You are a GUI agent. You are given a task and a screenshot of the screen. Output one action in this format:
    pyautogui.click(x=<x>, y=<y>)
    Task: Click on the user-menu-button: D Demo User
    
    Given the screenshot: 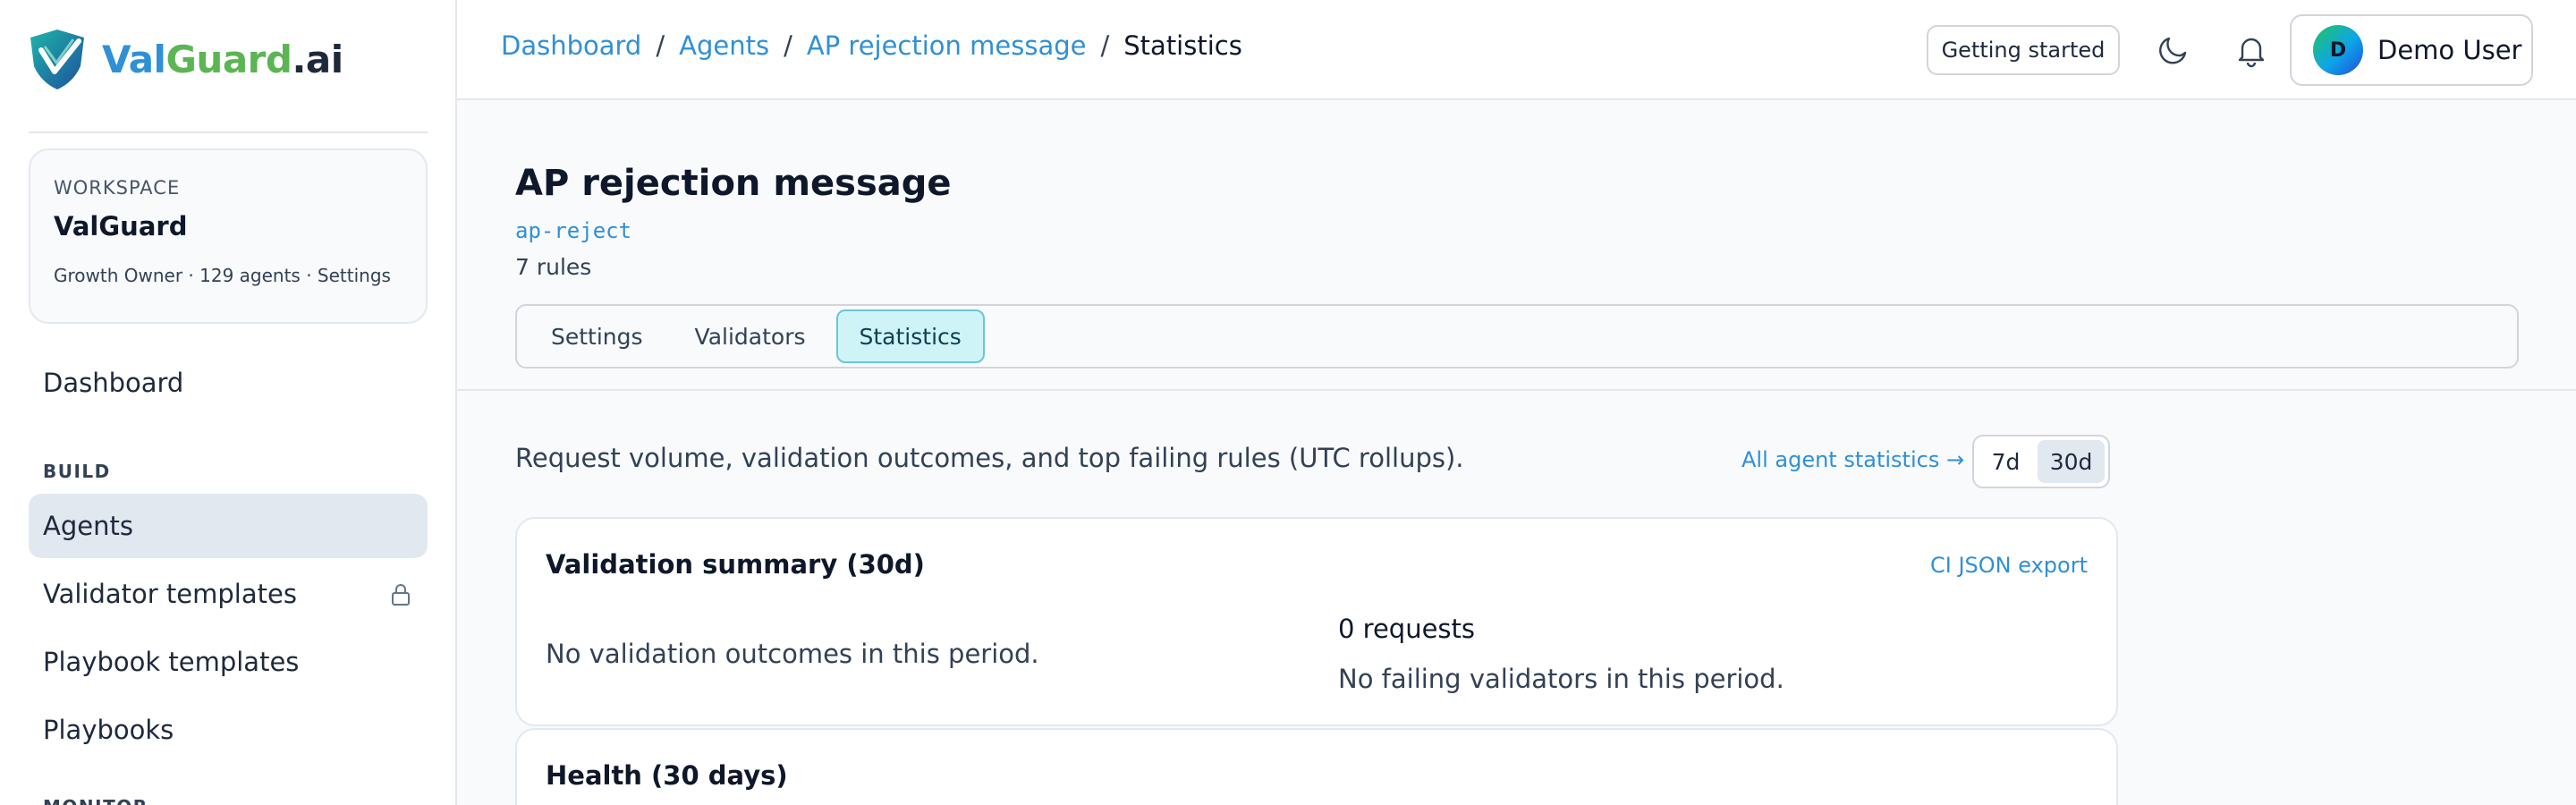 What is the action you would take?
    pyautogui.click(x=2411, y=50)
    